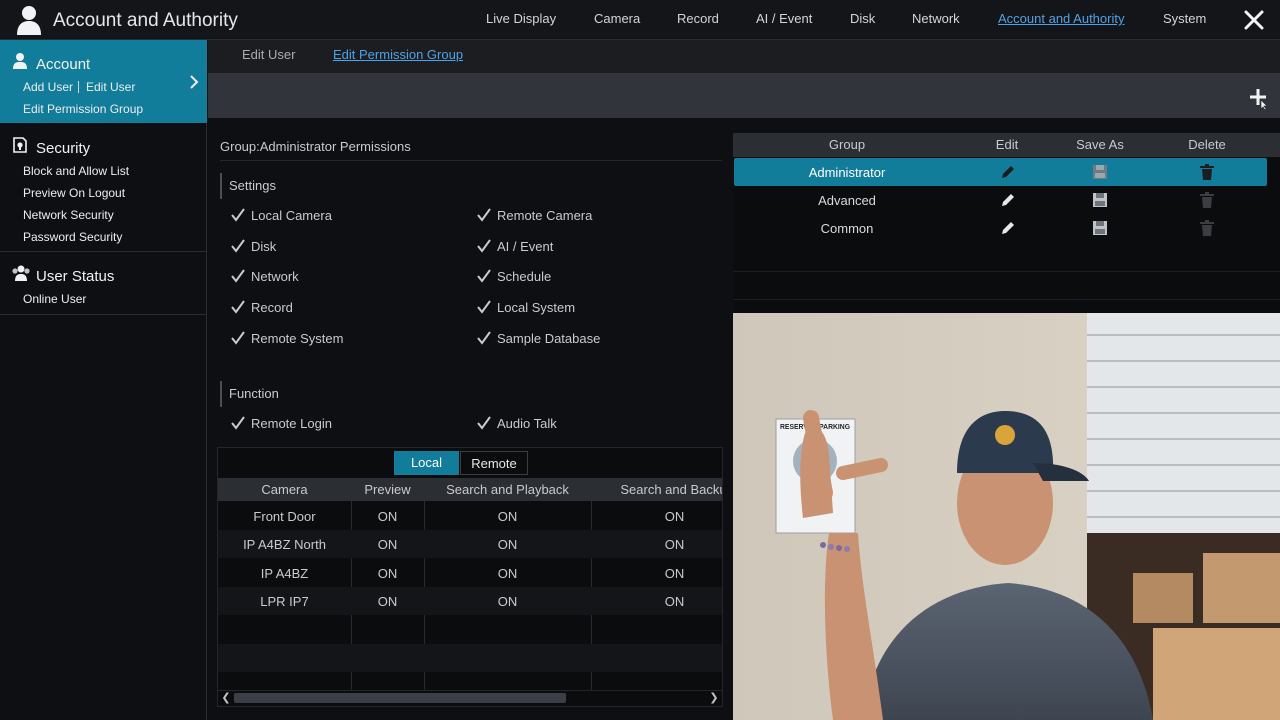  What do you see at coordinates (534, 215) in the screenshot?
I see `perm-remote-camera: Remote Camera` at bounding box center [534, 215].